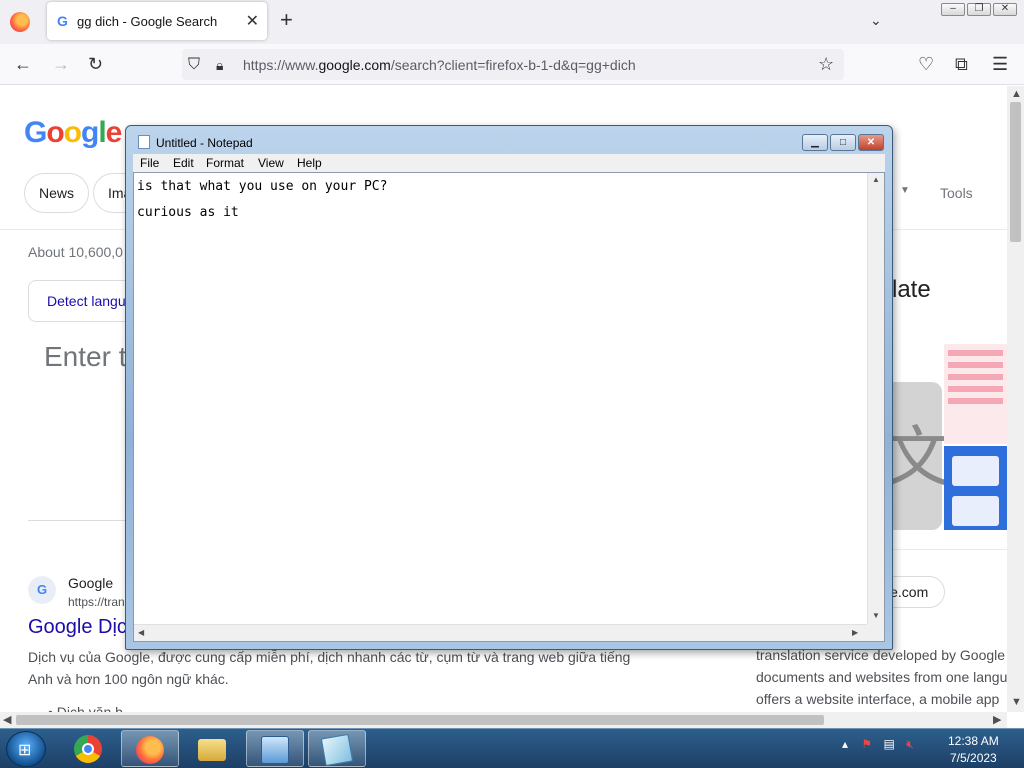 The width and height of the screenshot is (1024, 768). I want to click on result-stats: About 10,600,0, so click(75, 252).